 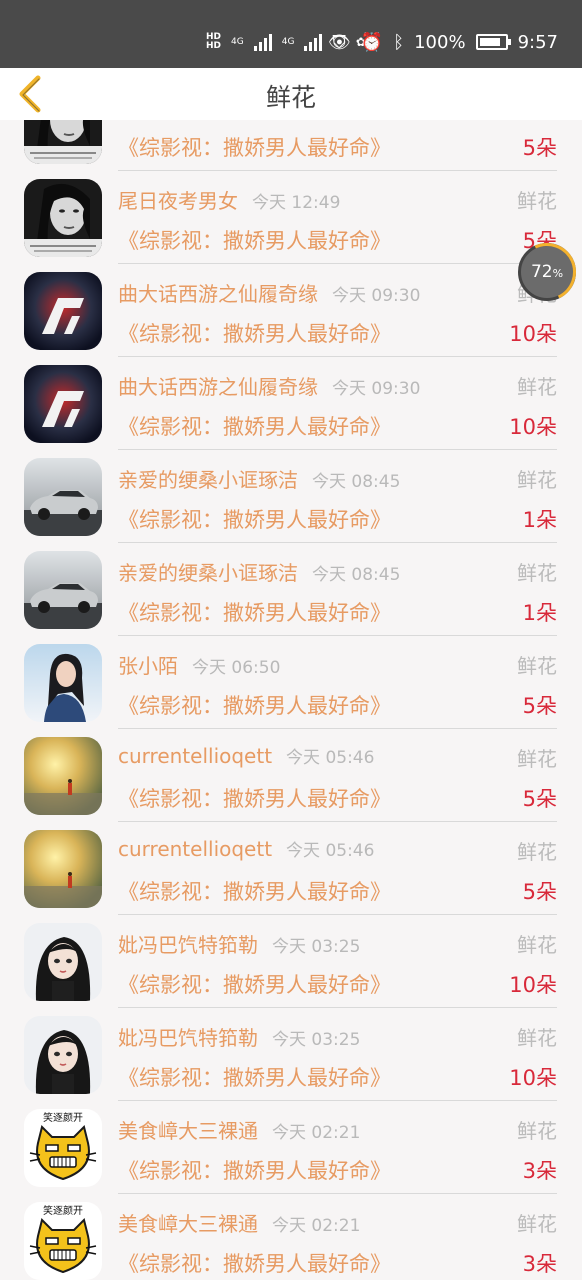 I want to click on timestamp: 今天 06:50, so click(x=236, y=668).